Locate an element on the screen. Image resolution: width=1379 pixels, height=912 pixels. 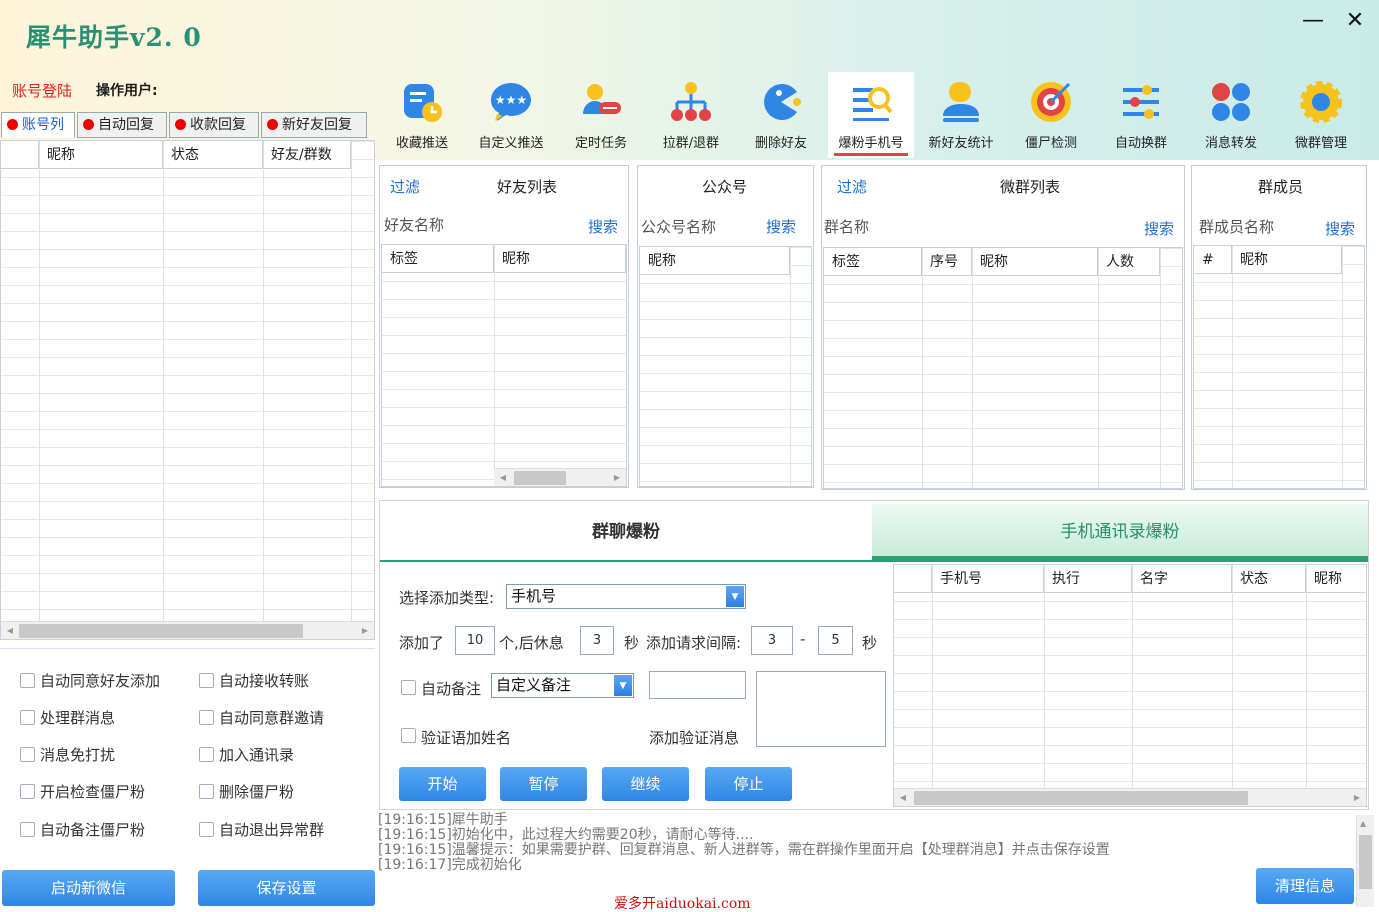
tab-phone-contacts-burst: 手机通讯录爆粉 is located at coordinates (1120, 532).